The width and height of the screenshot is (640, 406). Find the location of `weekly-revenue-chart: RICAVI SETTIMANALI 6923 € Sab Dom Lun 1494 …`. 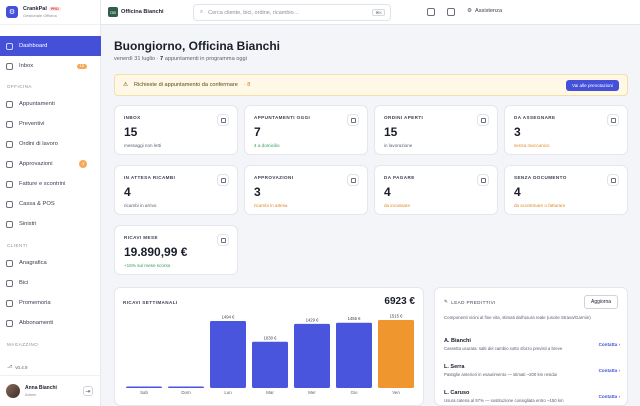

weekly-revenue-chart: RICAVI SETTIMANALI 6923 € Sab Dom Lun 1494 … is located at coordinates (269, 346).